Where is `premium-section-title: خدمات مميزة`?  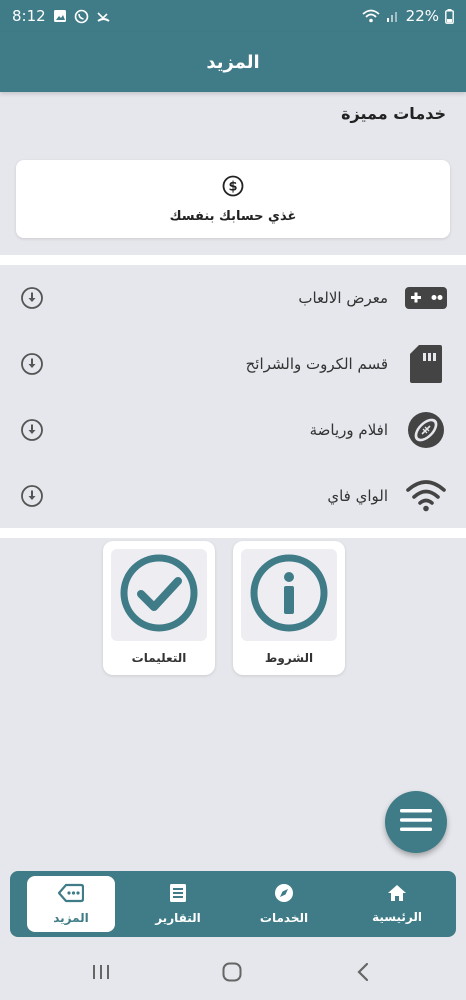
premium-section-title: خدمات مميزة is located at coordinates (393, 113).